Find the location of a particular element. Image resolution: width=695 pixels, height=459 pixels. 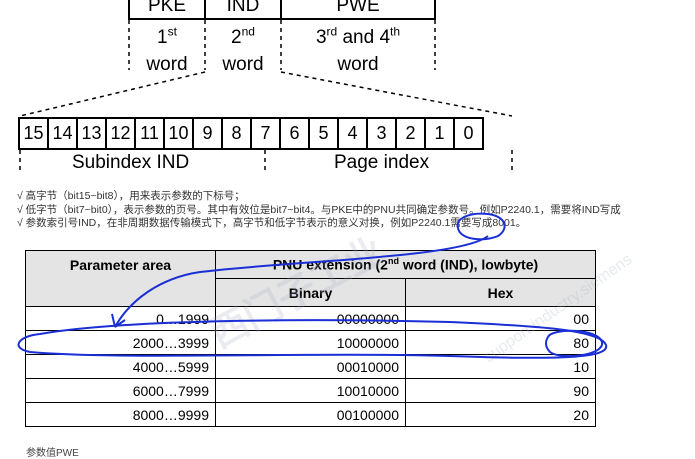

annotation-arrow is located at coordinates (300, 281).